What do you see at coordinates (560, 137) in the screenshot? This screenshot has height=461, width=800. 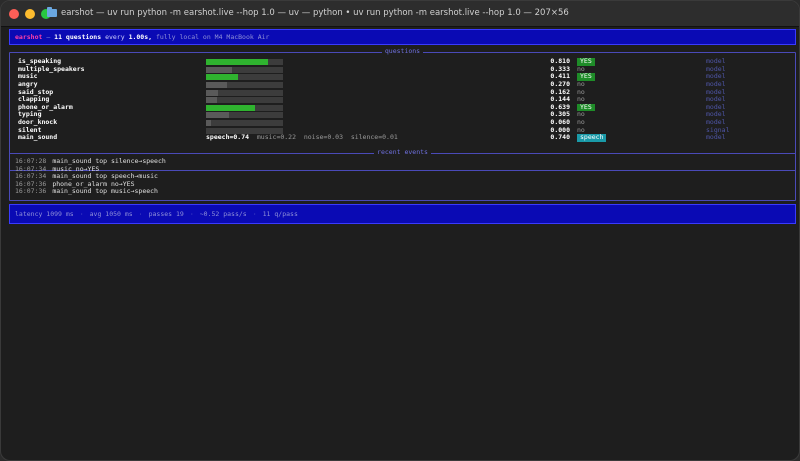 I see `score-value: 0.740` at bounding box center [560, 137].